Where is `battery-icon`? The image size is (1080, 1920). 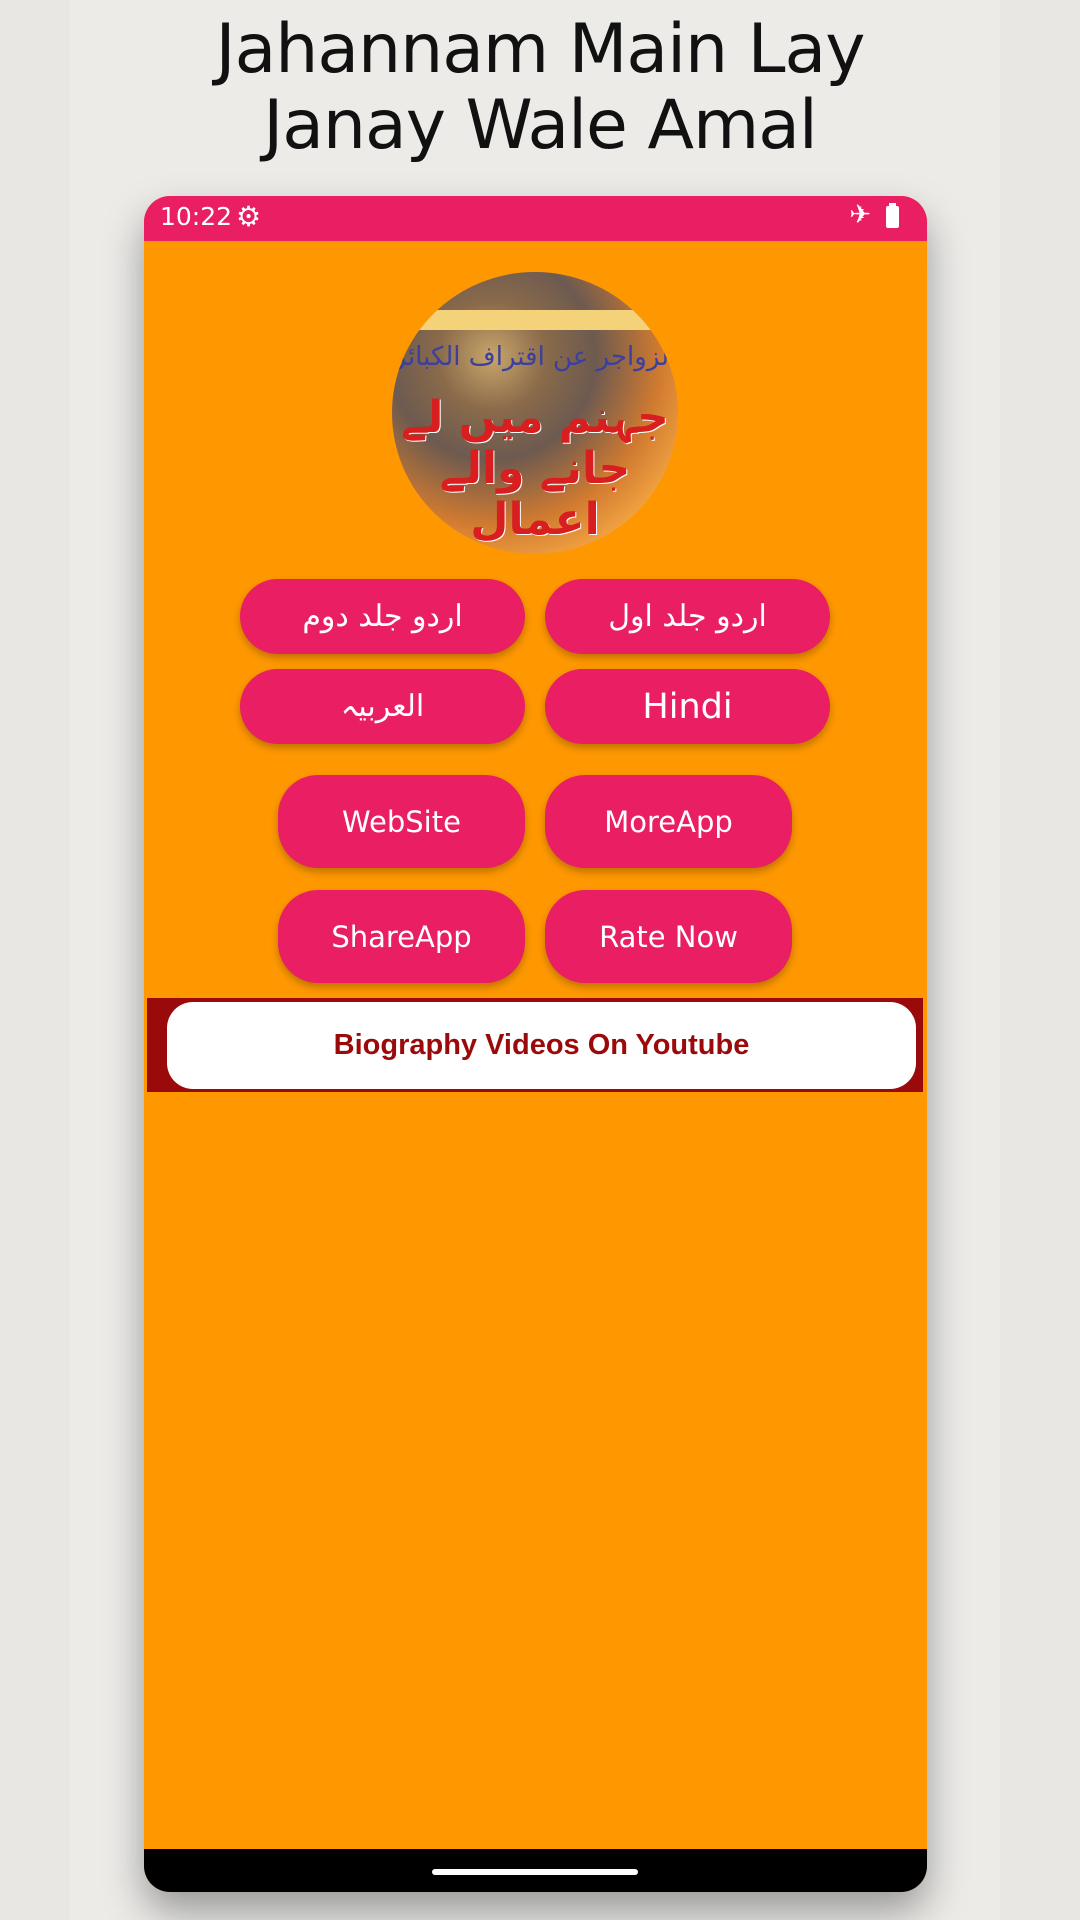
battery-icon is located at coordinates (892, 215).